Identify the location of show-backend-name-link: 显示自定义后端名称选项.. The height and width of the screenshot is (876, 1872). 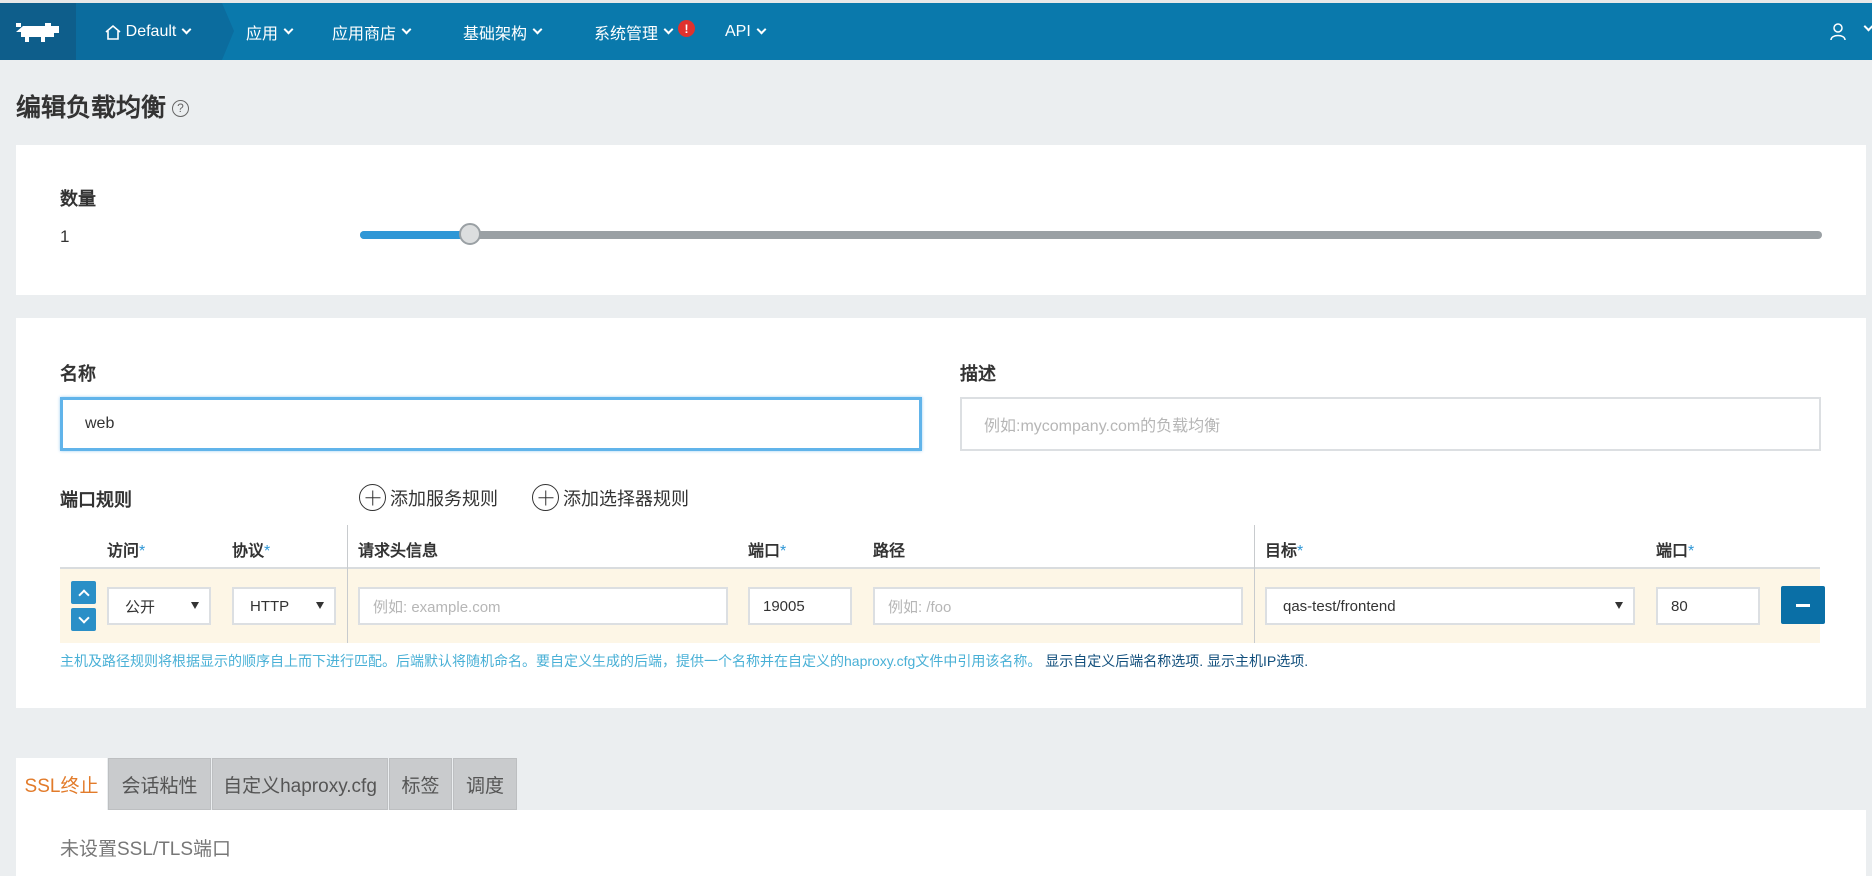
(1124, 661).